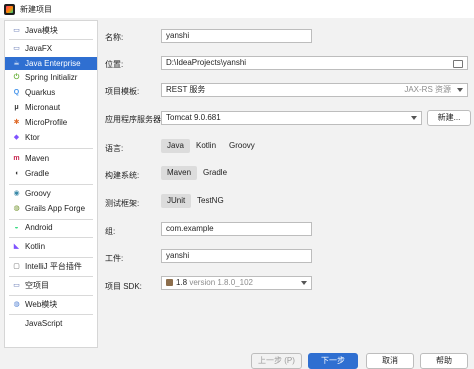  What do you see at coordinates (237, 9) in the screenshot?
I see `title-bar: 新建项目` at bounding box center [237, 9].